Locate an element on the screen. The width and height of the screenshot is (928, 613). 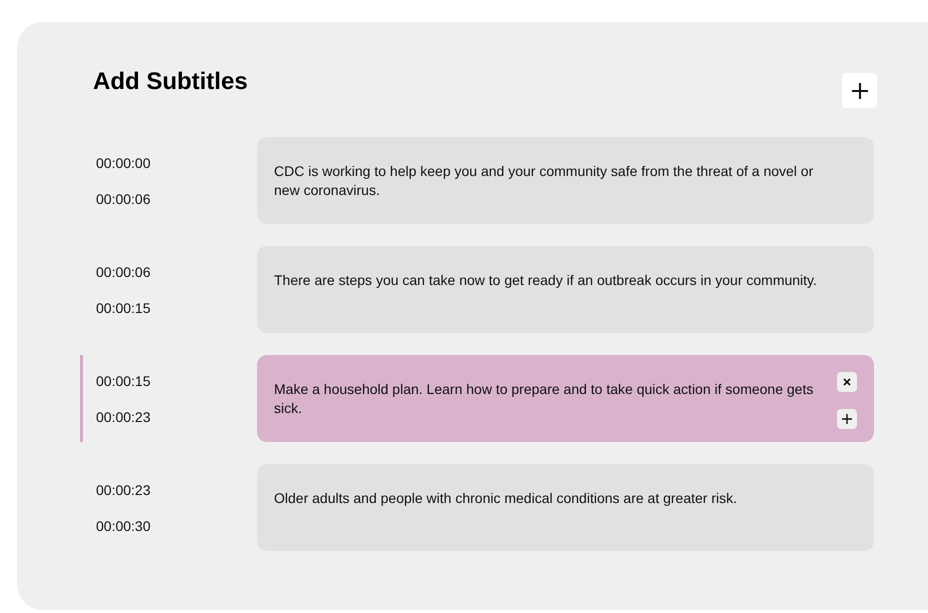
subtitle-card: CDC is working to help keep you and your community safe from the threat of a novel or new coronavirus. is located at coordinates (565, 180).